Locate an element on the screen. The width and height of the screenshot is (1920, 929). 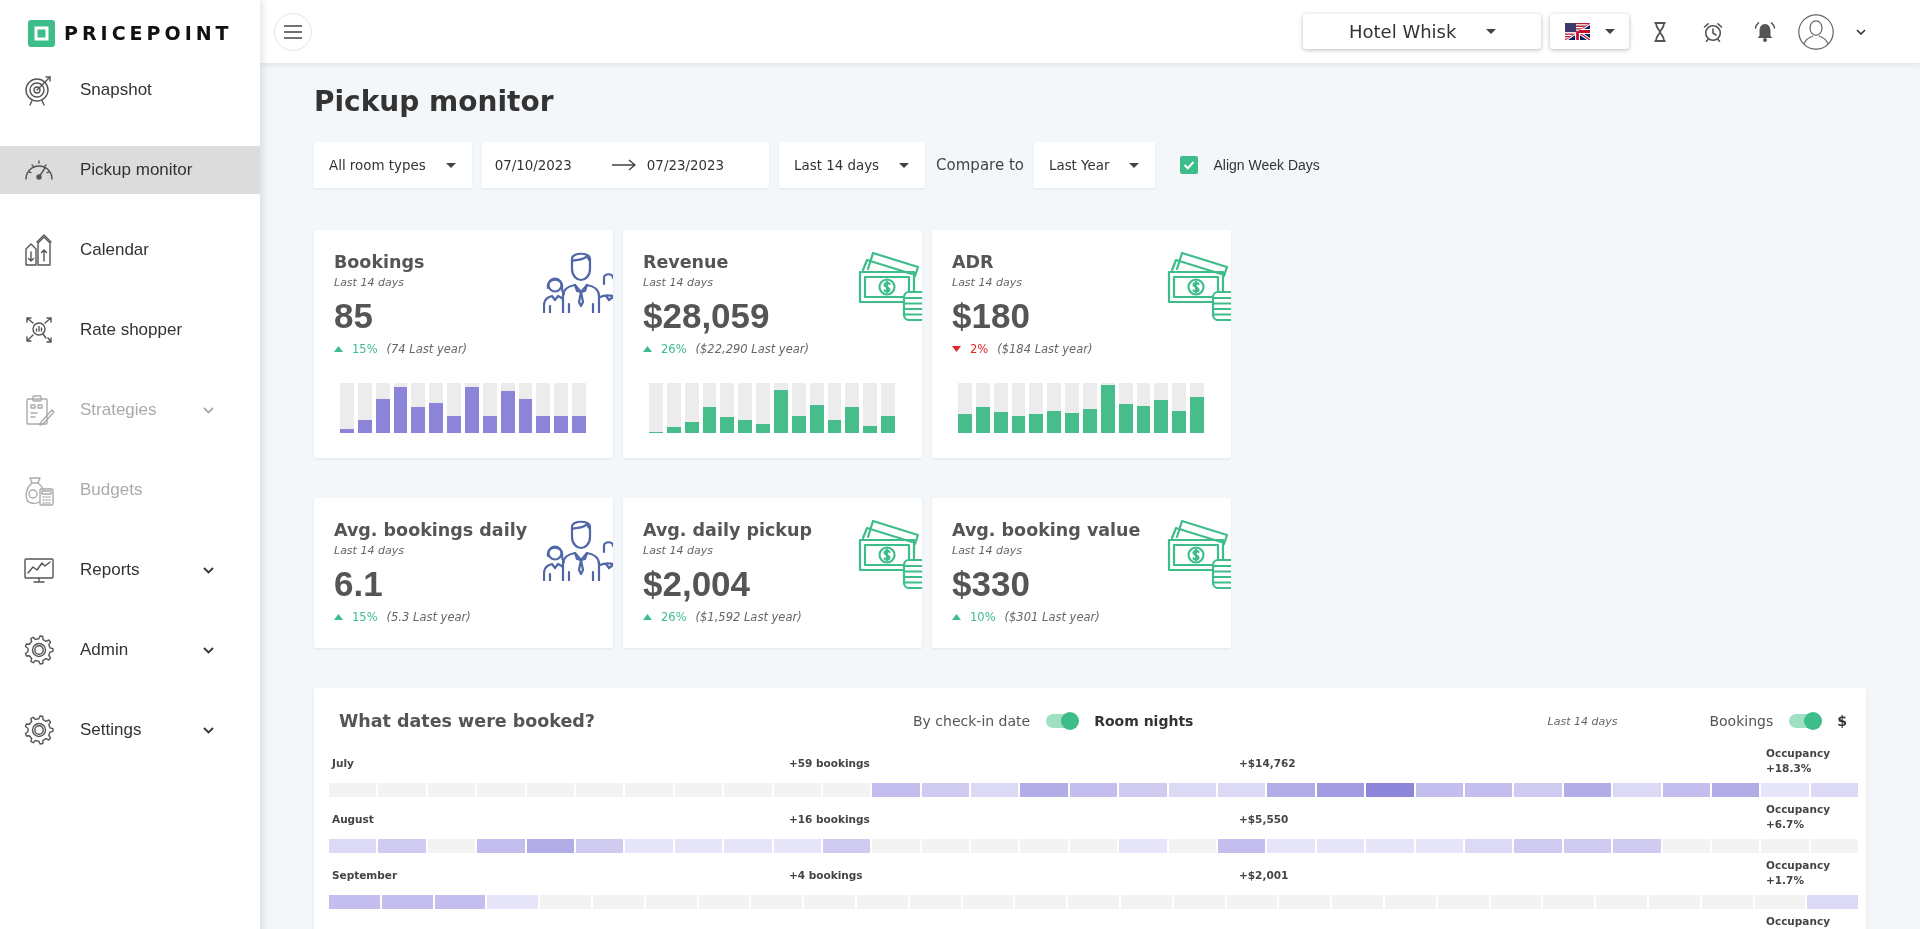
occupancy-value: +18.3% is located at coordinates (1789, 768).